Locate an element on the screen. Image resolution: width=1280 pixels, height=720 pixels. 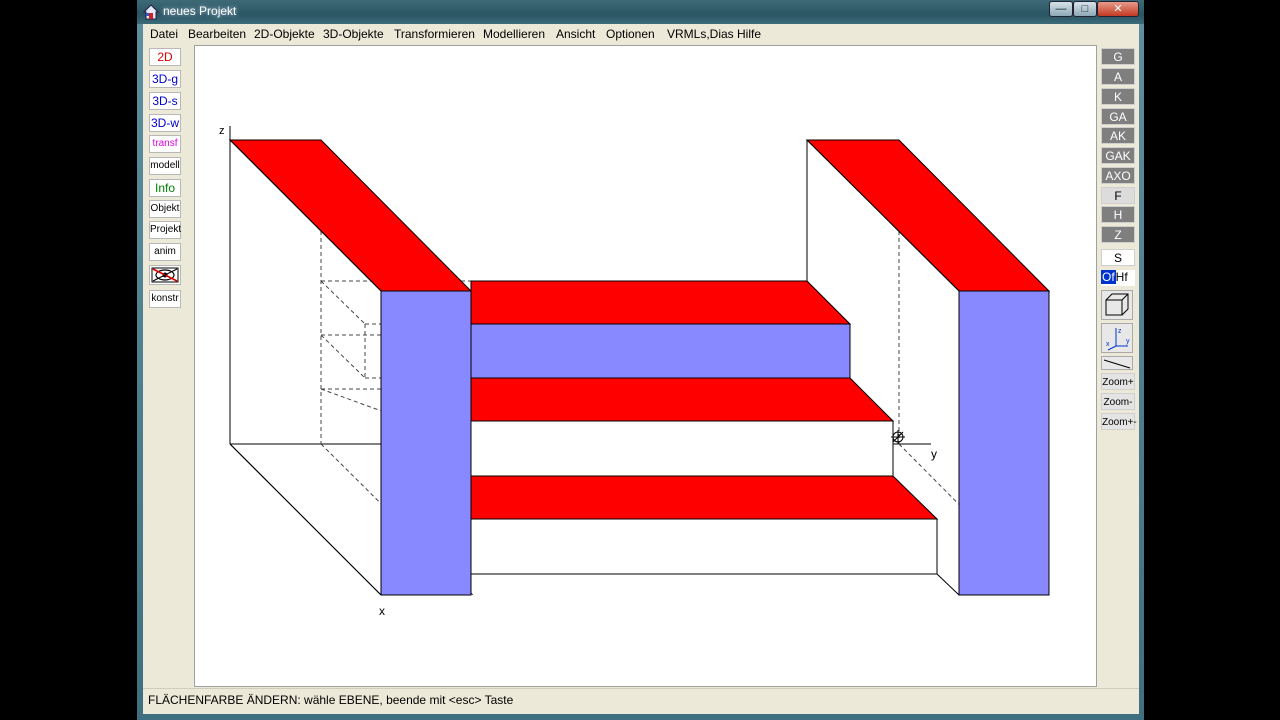
svg-text: x is located at coordinates (1108, 344).